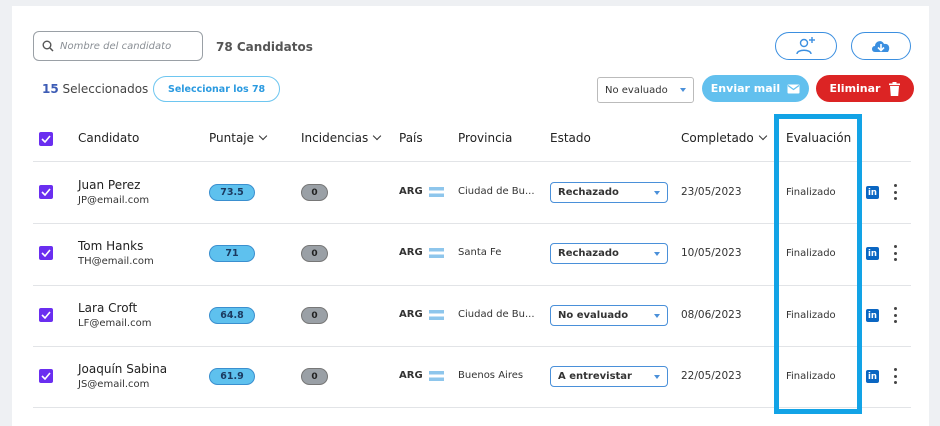  I want to click on header-provincia-label: Provincia, so click(485, 138).